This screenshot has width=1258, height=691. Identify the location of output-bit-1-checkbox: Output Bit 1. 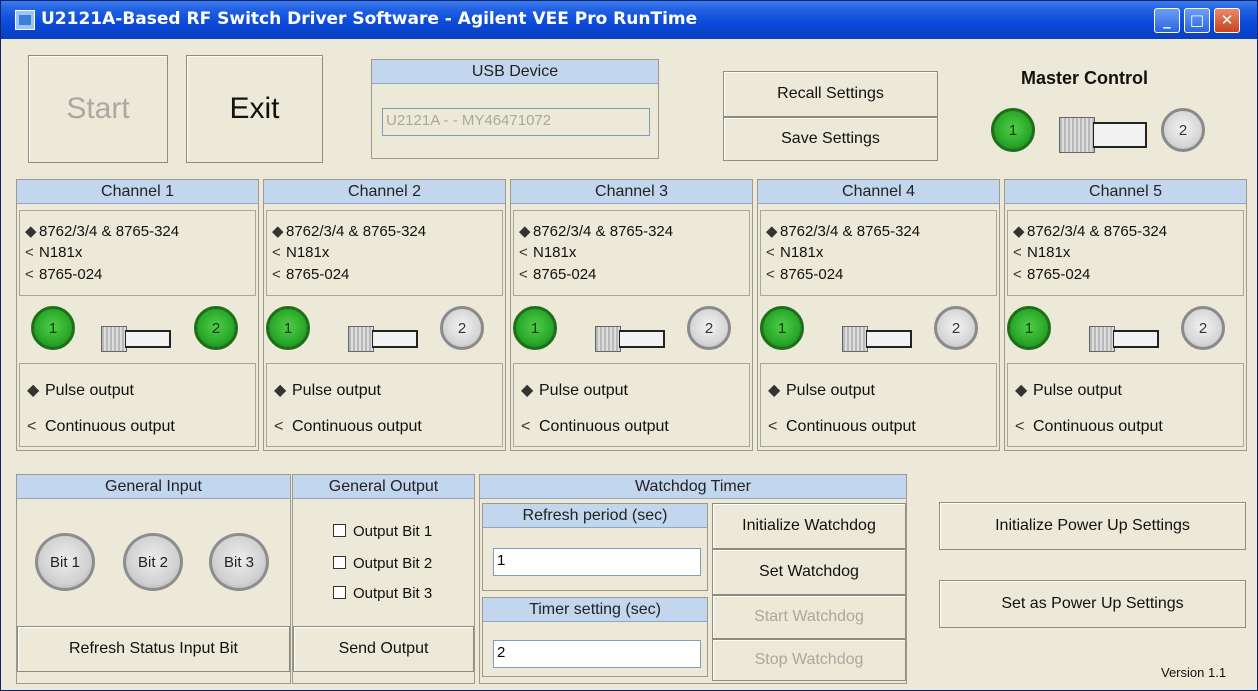
(382, 531).